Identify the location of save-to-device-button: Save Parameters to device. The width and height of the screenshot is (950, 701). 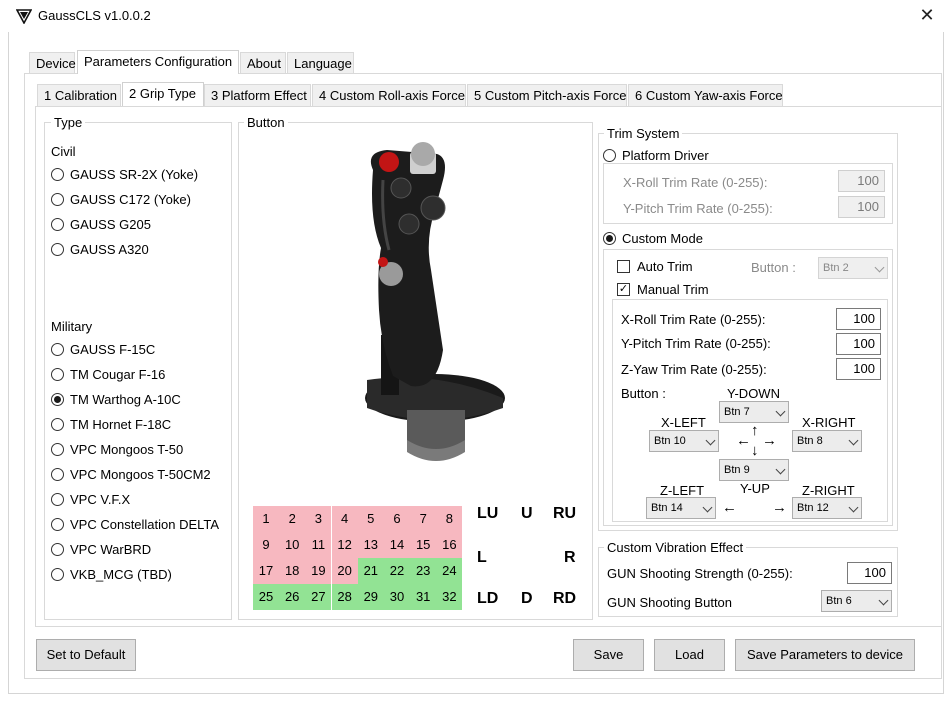
(825, 655).